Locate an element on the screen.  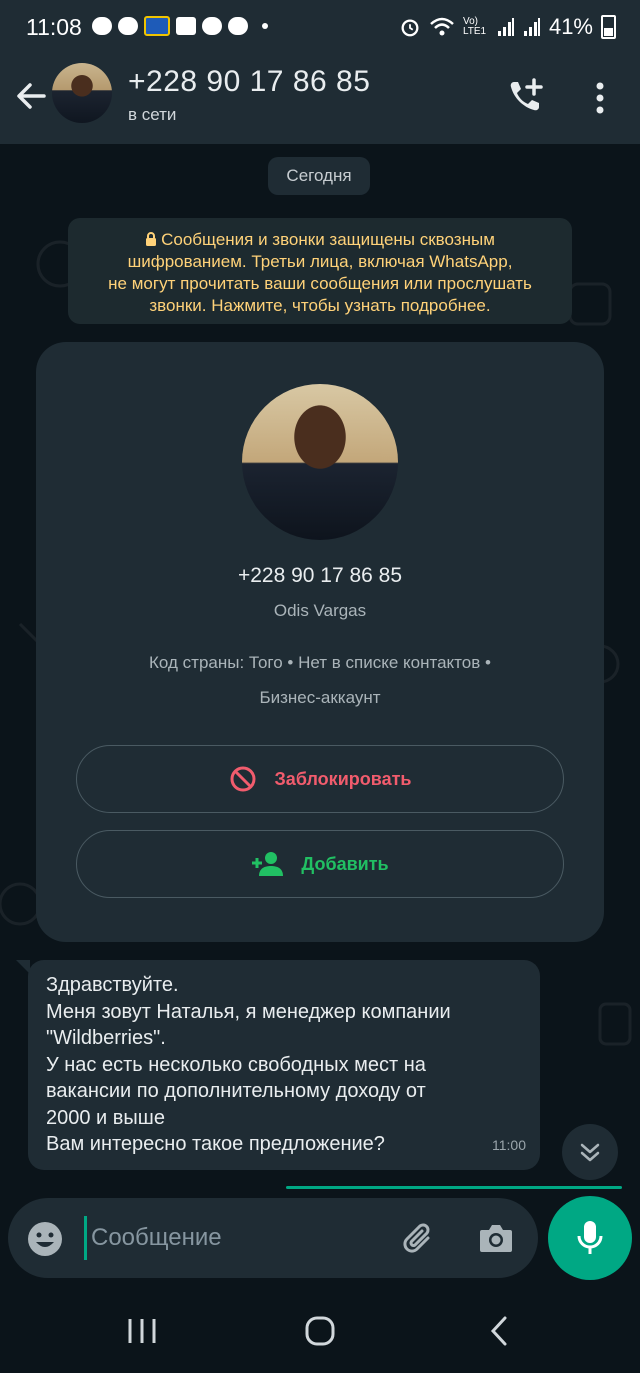
more-vert-icon is located at coordinates (600, 98).